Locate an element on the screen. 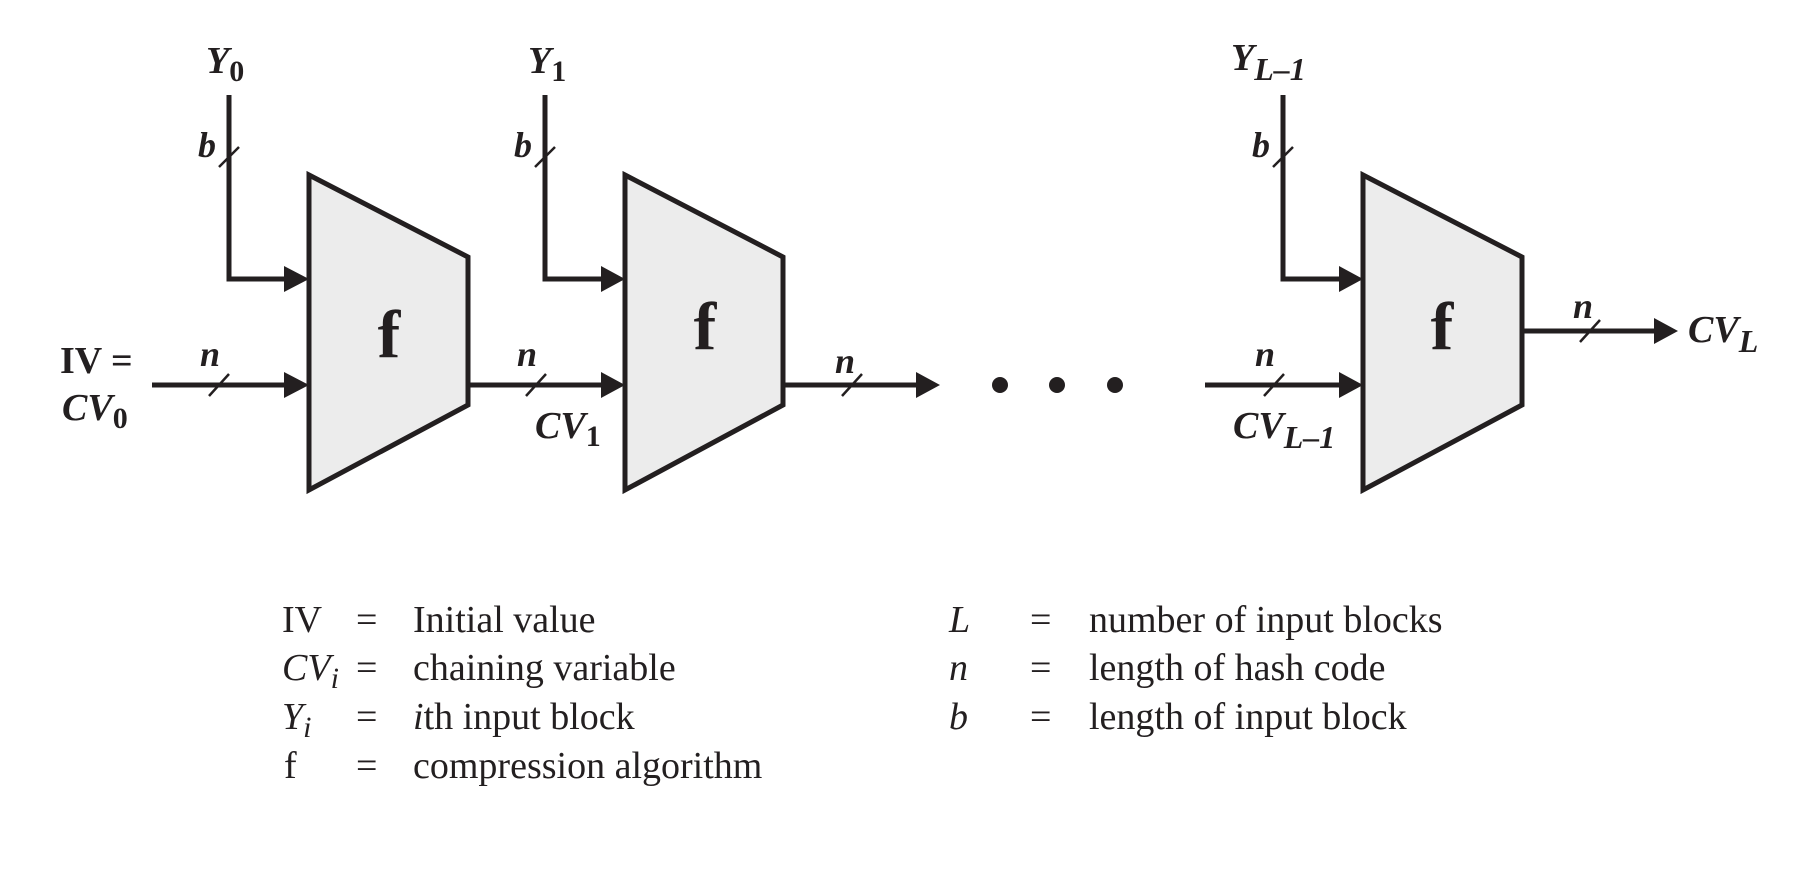 The height and width of the screenshot is (874, 1814). stage-0: Y0 b IV = CV0 n f is located at coordinates (265, 267).